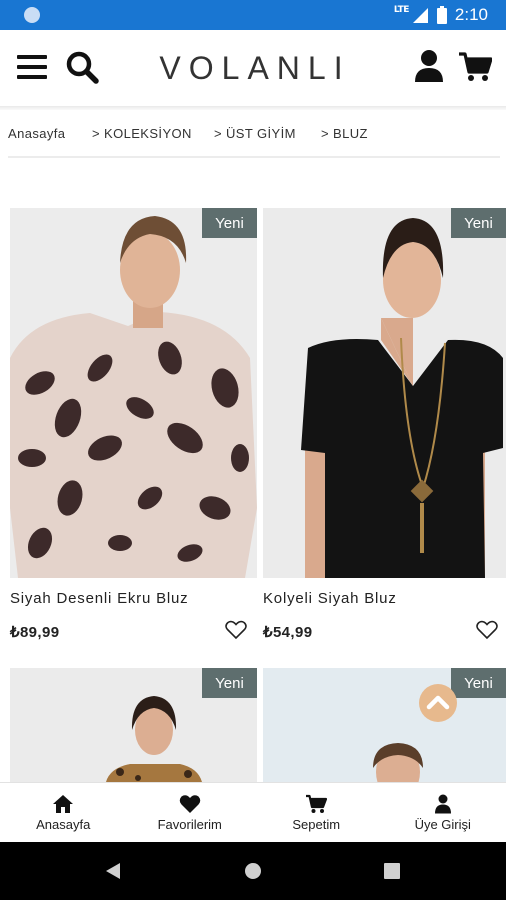 This screenshot has width=506, height=900. I want to click on search-icon, so click(82, 67).